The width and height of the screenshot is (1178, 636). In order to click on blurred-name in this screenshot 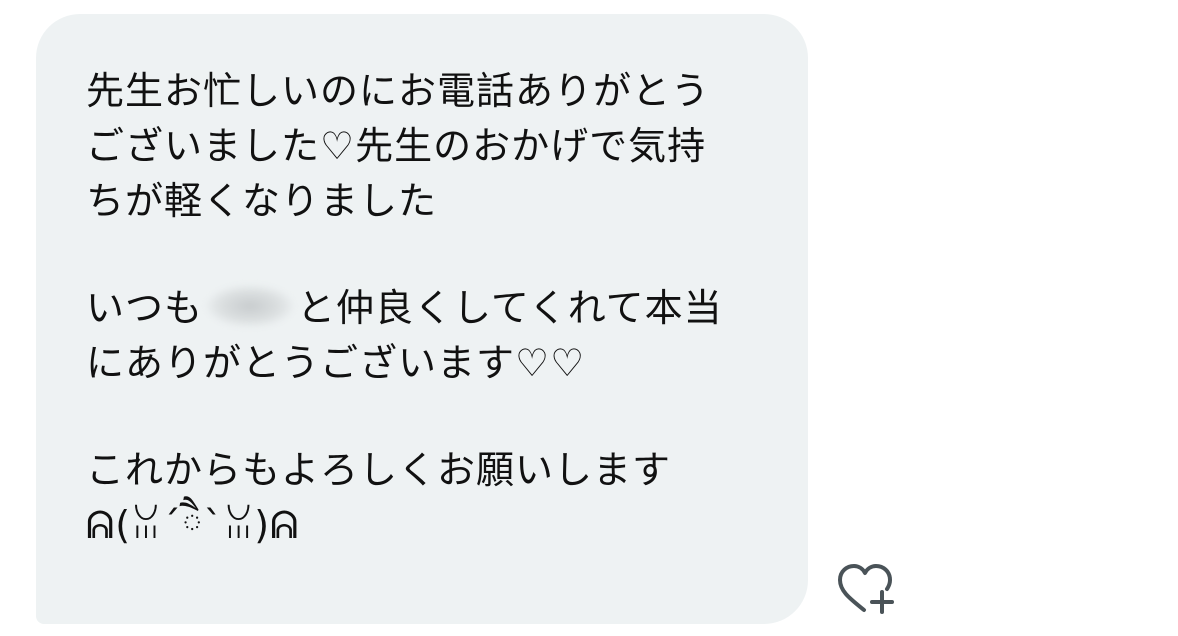, I will do `click(250, 306)`.